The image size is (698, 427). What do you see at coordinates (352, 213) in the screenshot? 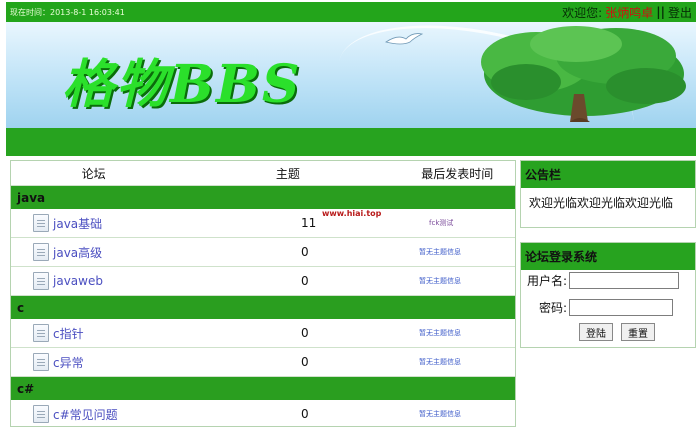
I see `watermark-text: www.hiai.top` at bounding box center [352, 213].